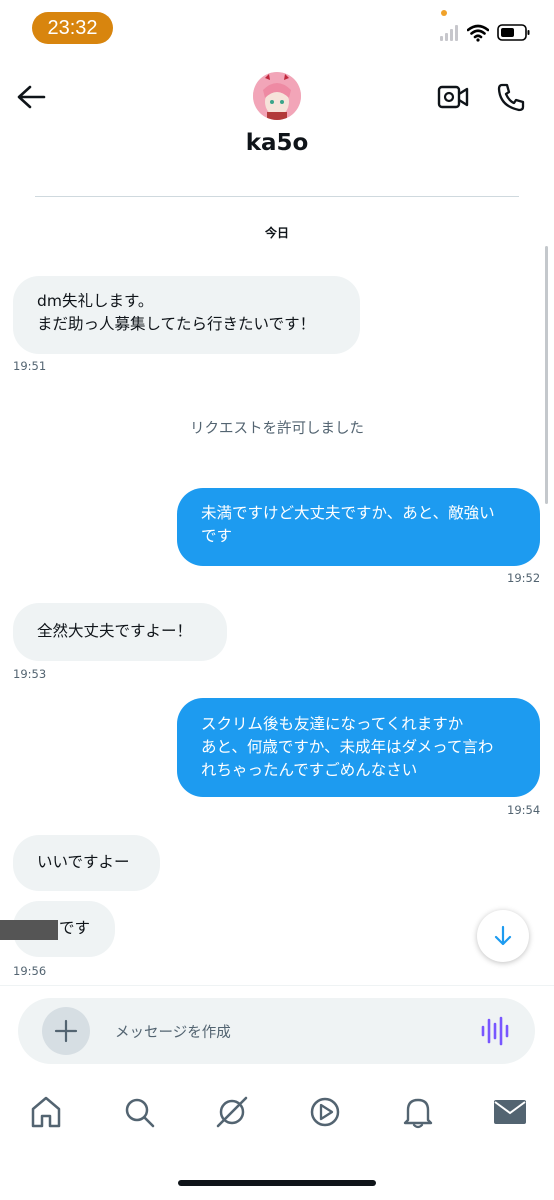 This screenshot has width=554, height=1200. What do you see at coordinates (29, 930) in the screenshot?
I see `redaction-block` at bounding box center [29, 930].